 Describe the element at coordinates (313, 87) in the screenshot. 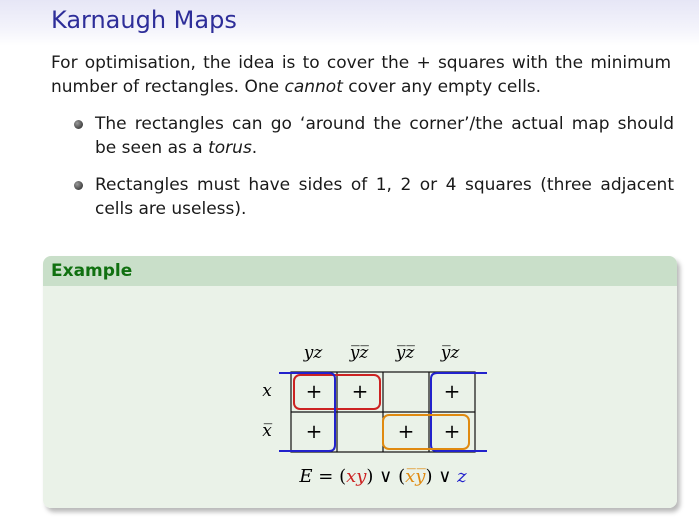

I see `intro-emphasis: cannot` at that location.